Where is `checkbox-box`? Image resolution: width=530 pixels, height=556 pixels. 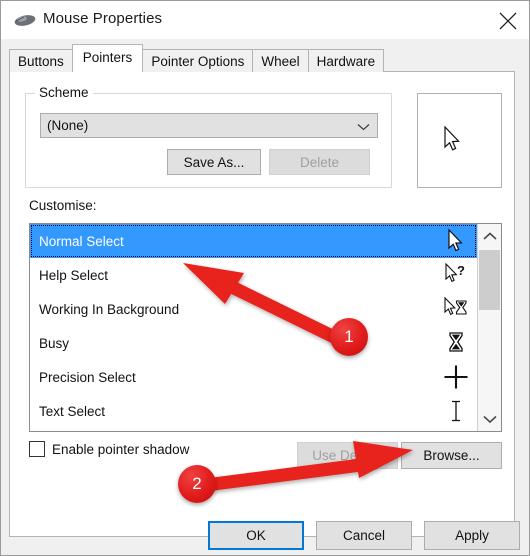 checkbox-box is located at coordinates (37, 449).